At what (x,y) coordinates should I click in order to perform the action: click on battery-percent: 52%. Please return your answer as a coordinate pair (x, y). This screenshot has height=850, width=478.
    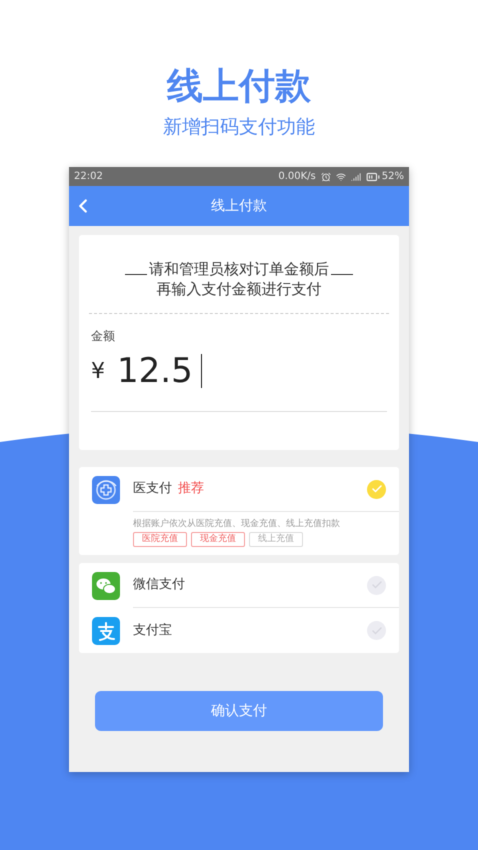
    Looking at the image, I should click on (393, 177).